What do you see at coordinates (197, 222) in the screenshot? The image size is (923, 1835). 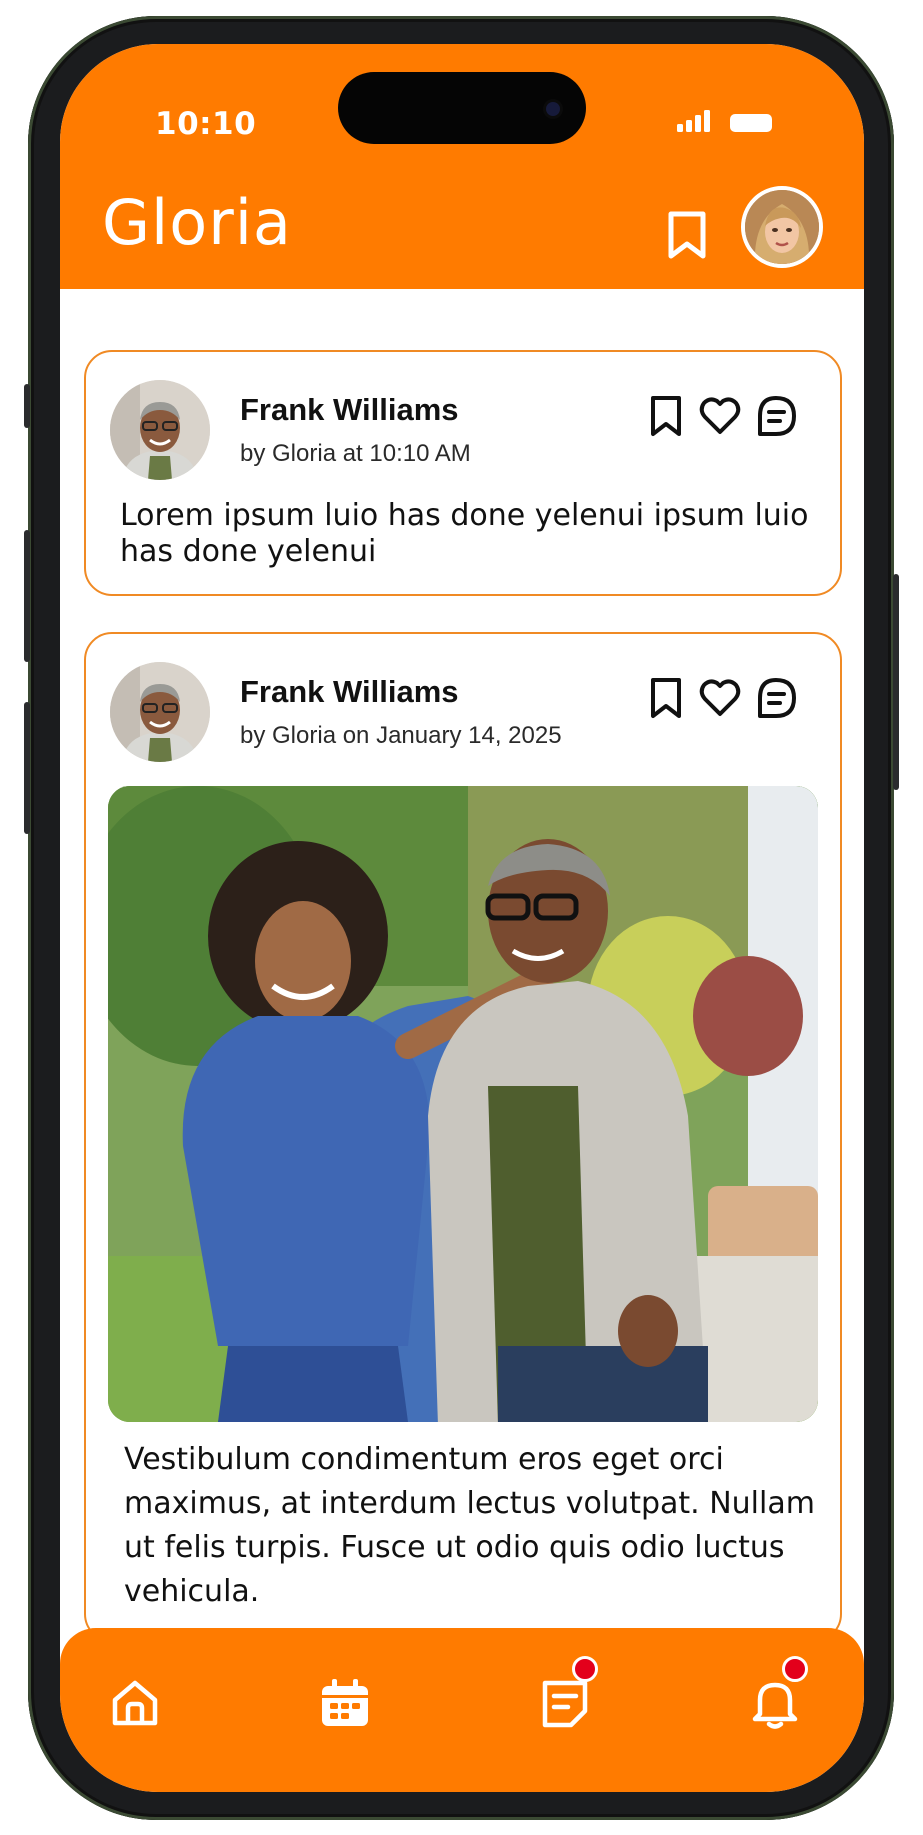 I see `app-title: Gloria` at bounding box center [197, 222].